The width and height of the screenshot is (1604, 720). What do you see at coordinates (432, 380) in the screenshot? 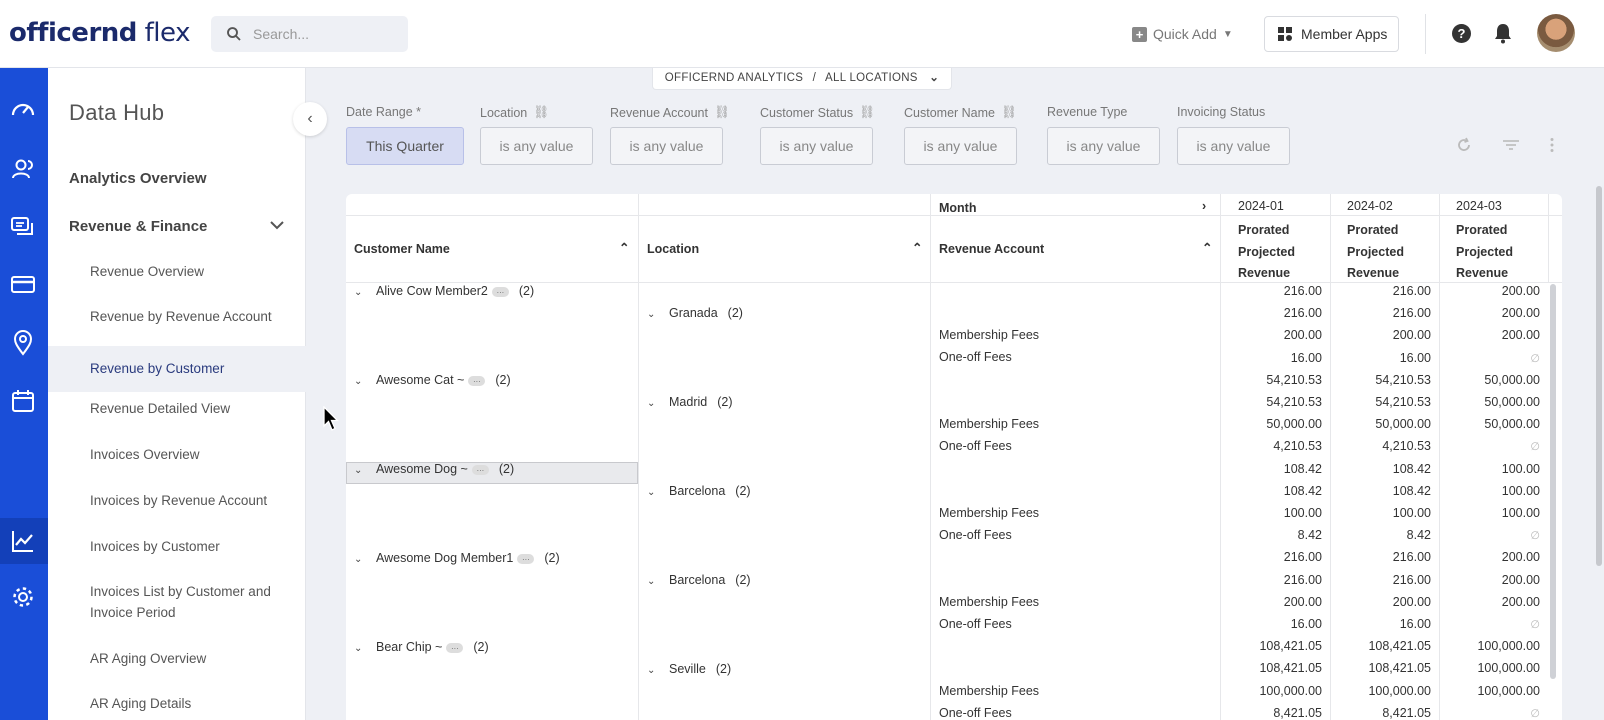
I see `customer-row: ⌄ Awesome Cat ~… (2)` at bounding box center [432, 380].